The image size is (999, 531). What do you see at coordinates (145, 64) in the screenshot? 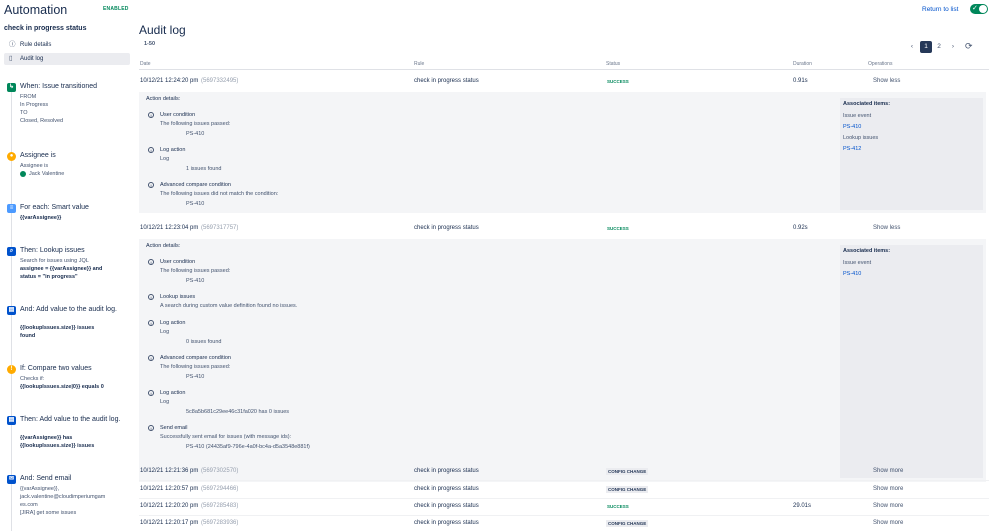
I see `col-date: Date` at bounding box center [145, 64].